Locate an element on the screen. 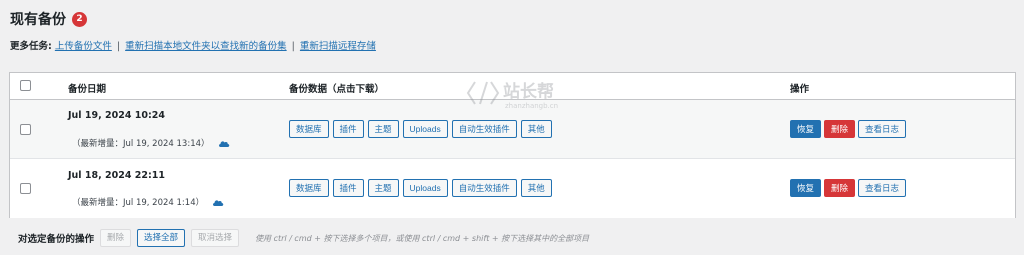  page-title-text: 现有备份 is located at coordinates (38, 20).